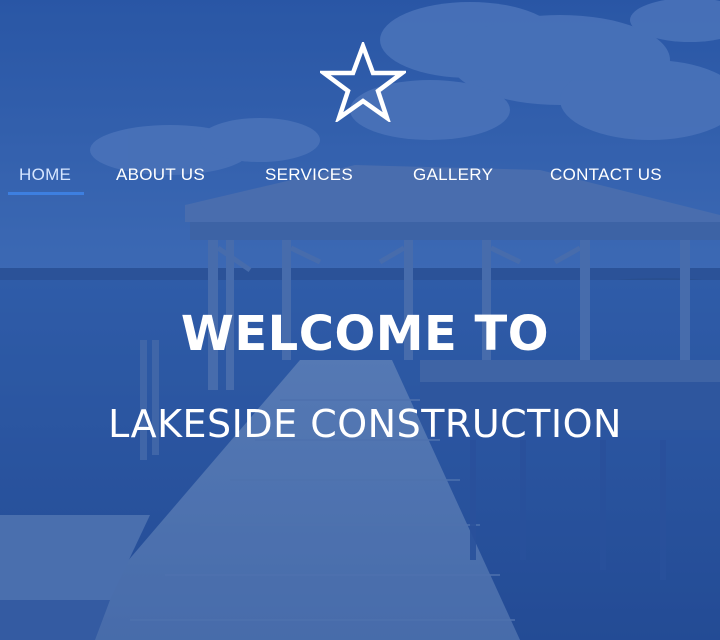 This screenshot has width=720, height=640. I want to click on nav-active-indicator, so click(46, 193).